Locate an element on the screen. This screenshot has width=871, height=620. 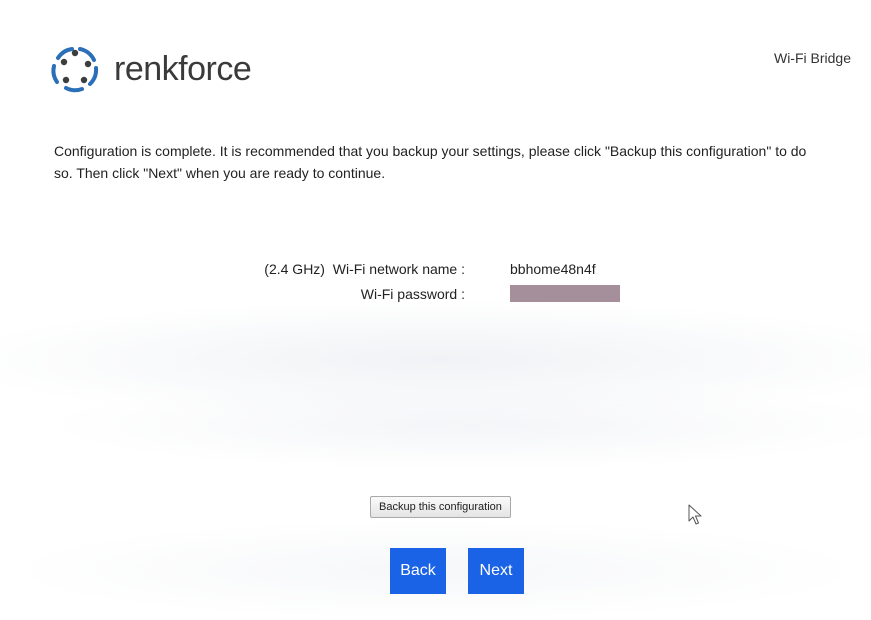
product-name: Wi-Fi Bridge is located at coordinates (812, 58).